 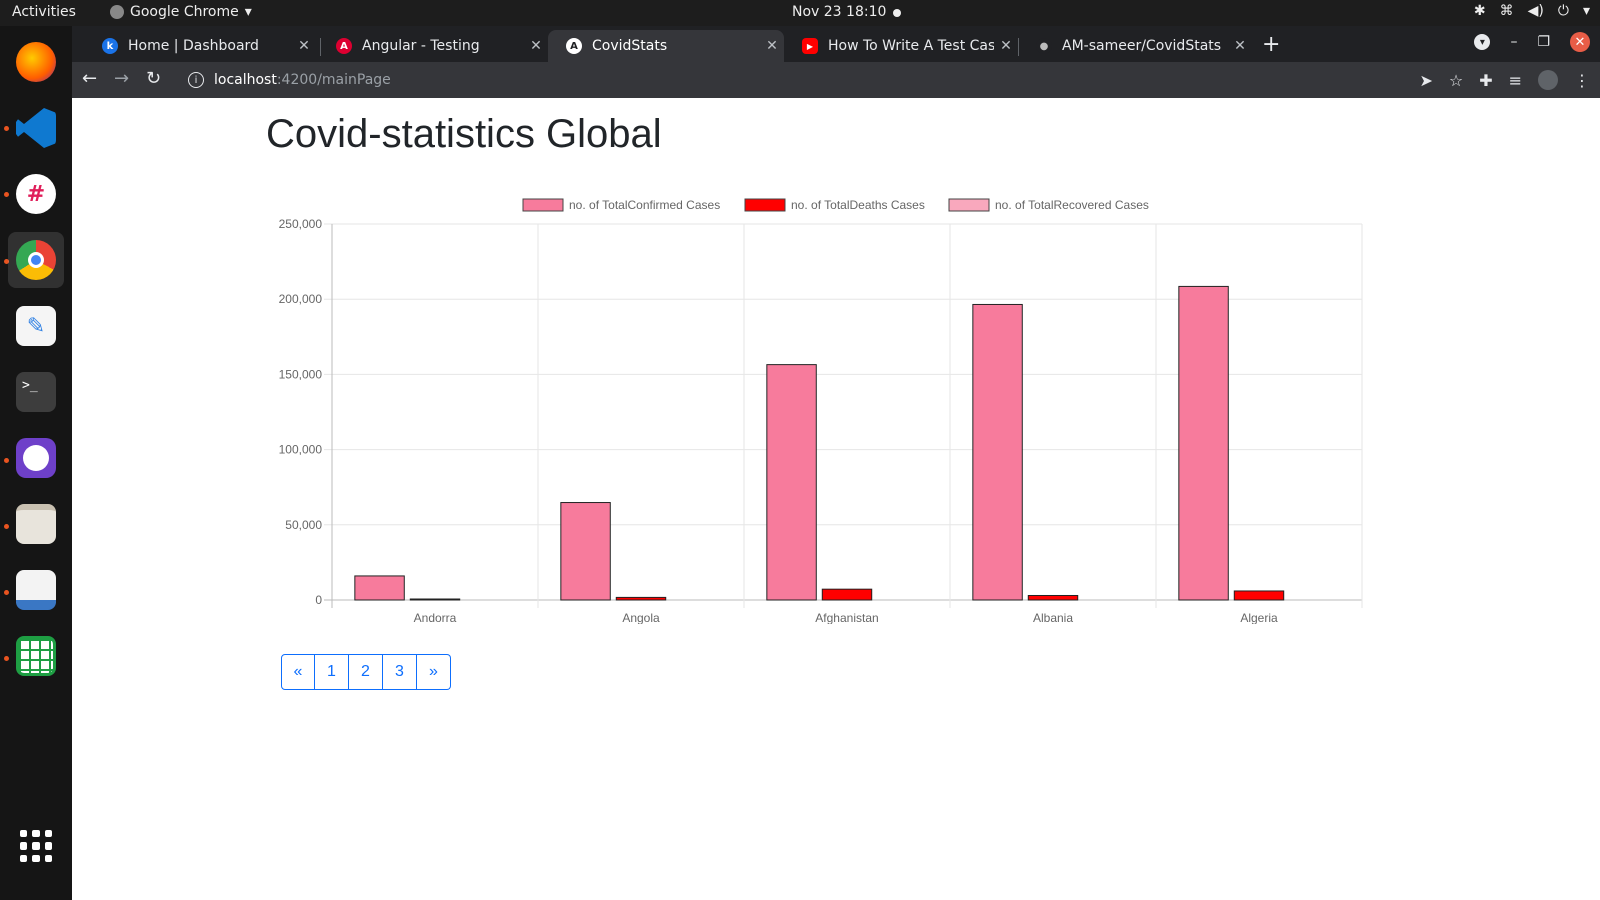 I want to click on dock-text-editor: ✎, so click(x=36, y=326).